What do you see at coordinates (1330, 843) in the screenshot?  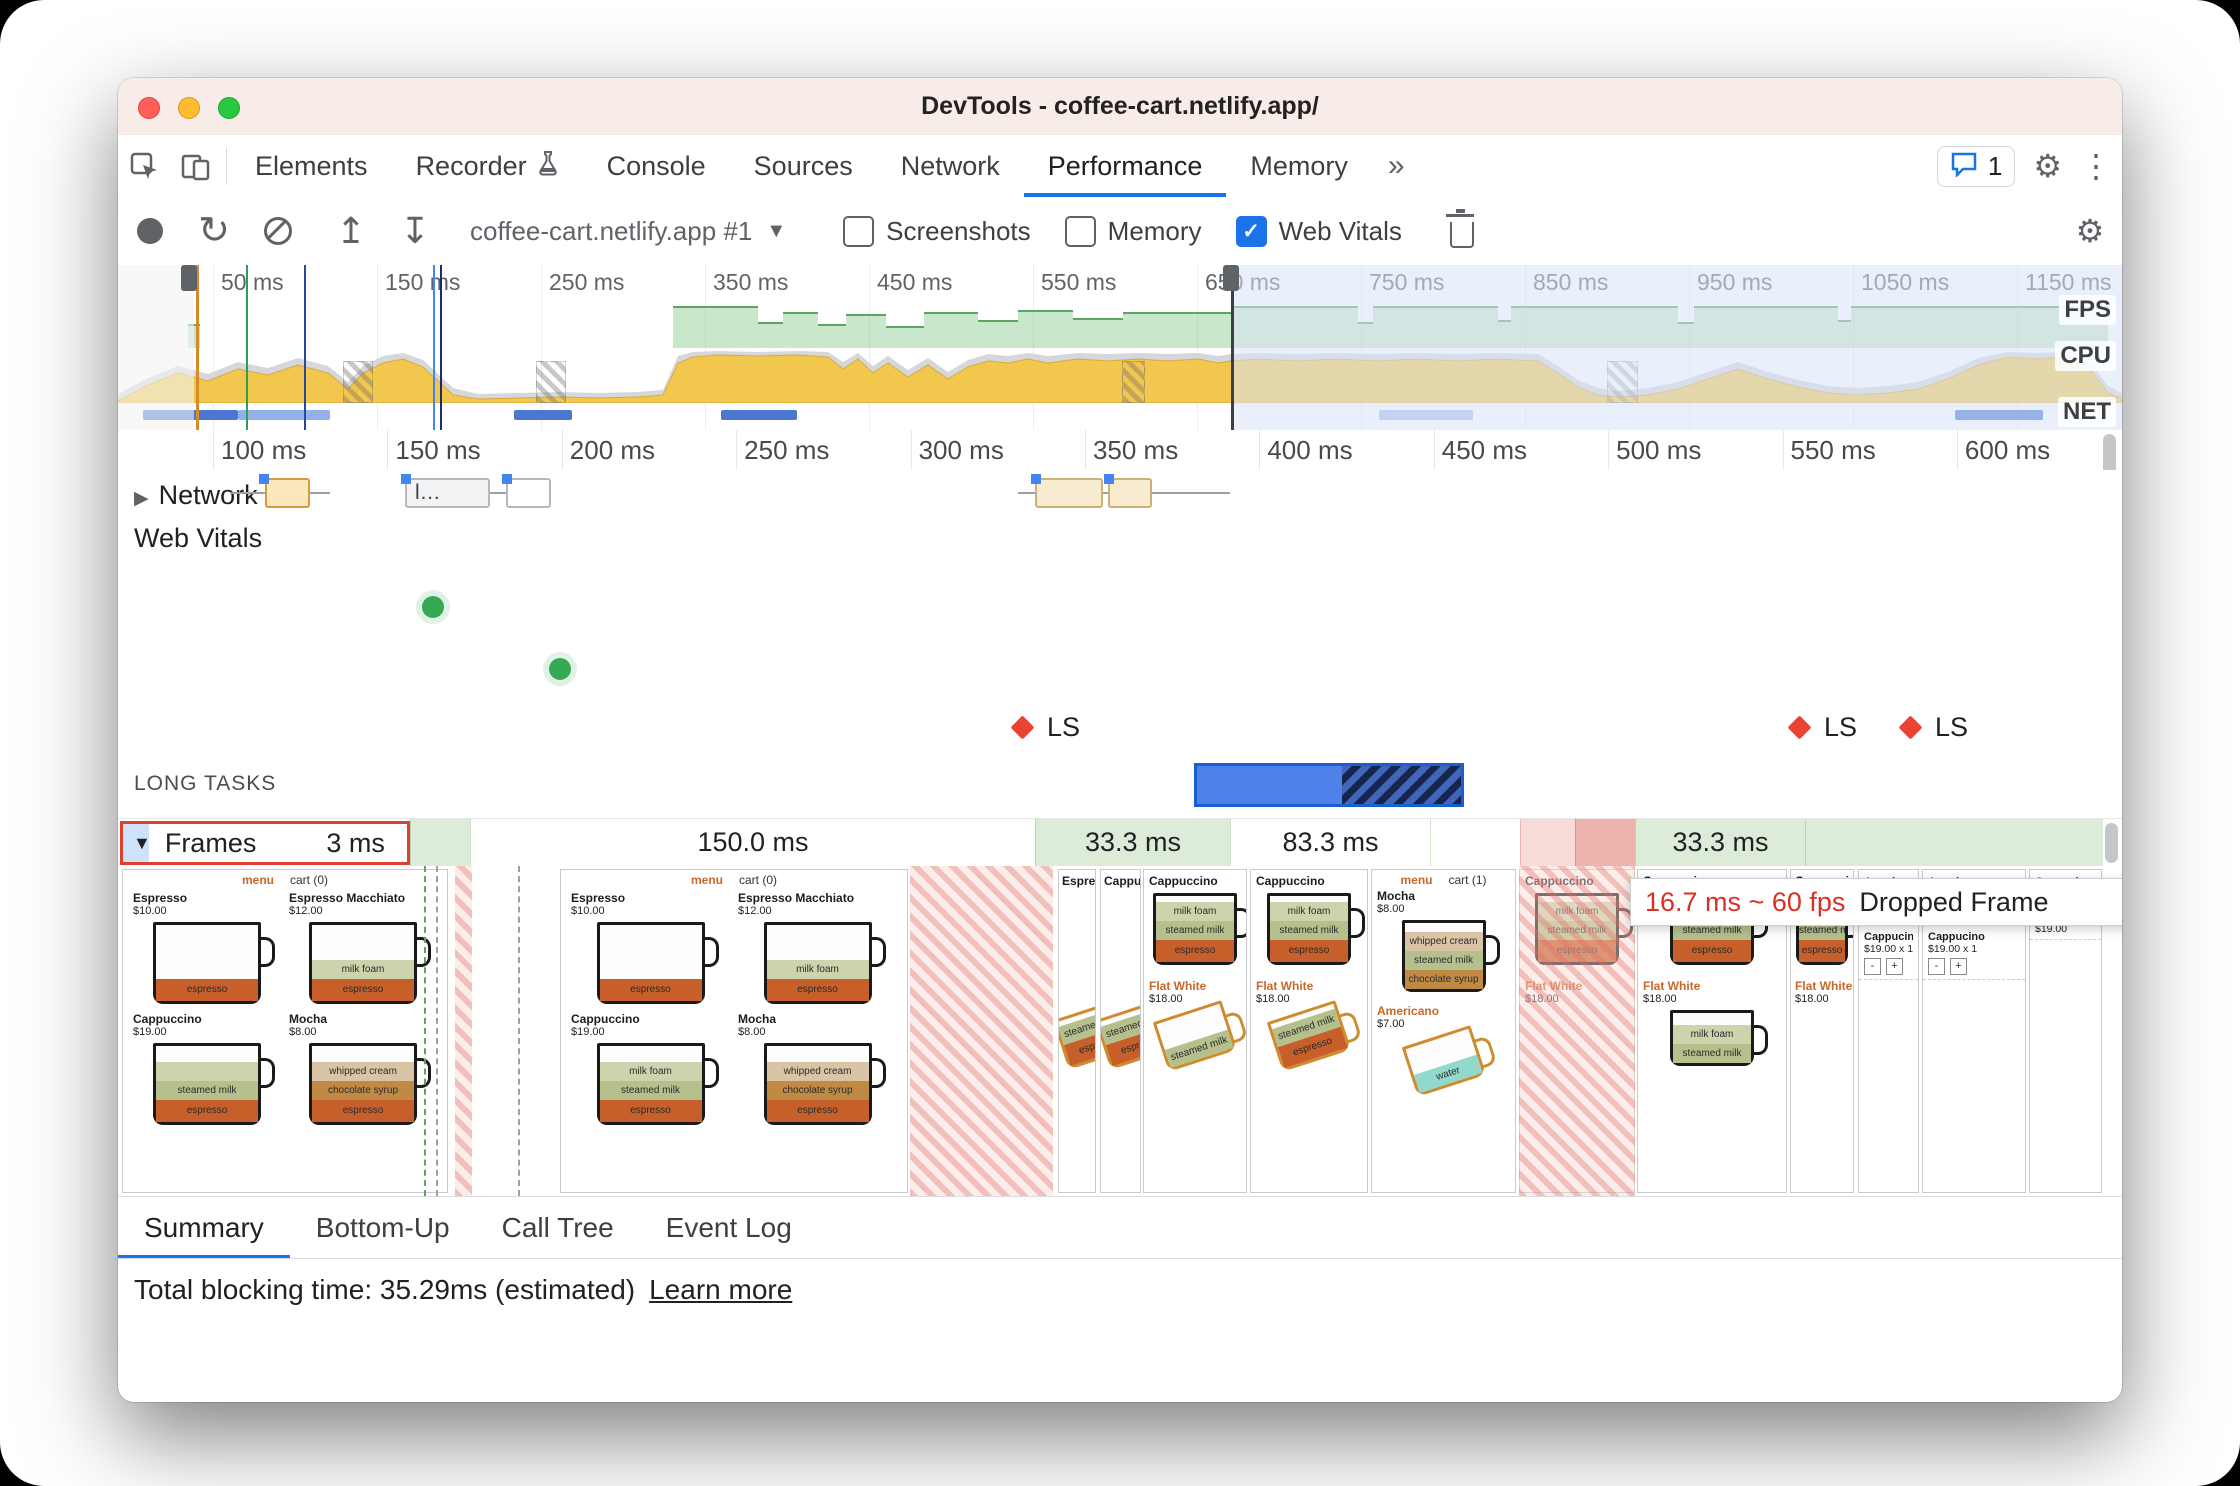 I see `frame-segment: 83.3 ms` at bounding box center [1330, 843].